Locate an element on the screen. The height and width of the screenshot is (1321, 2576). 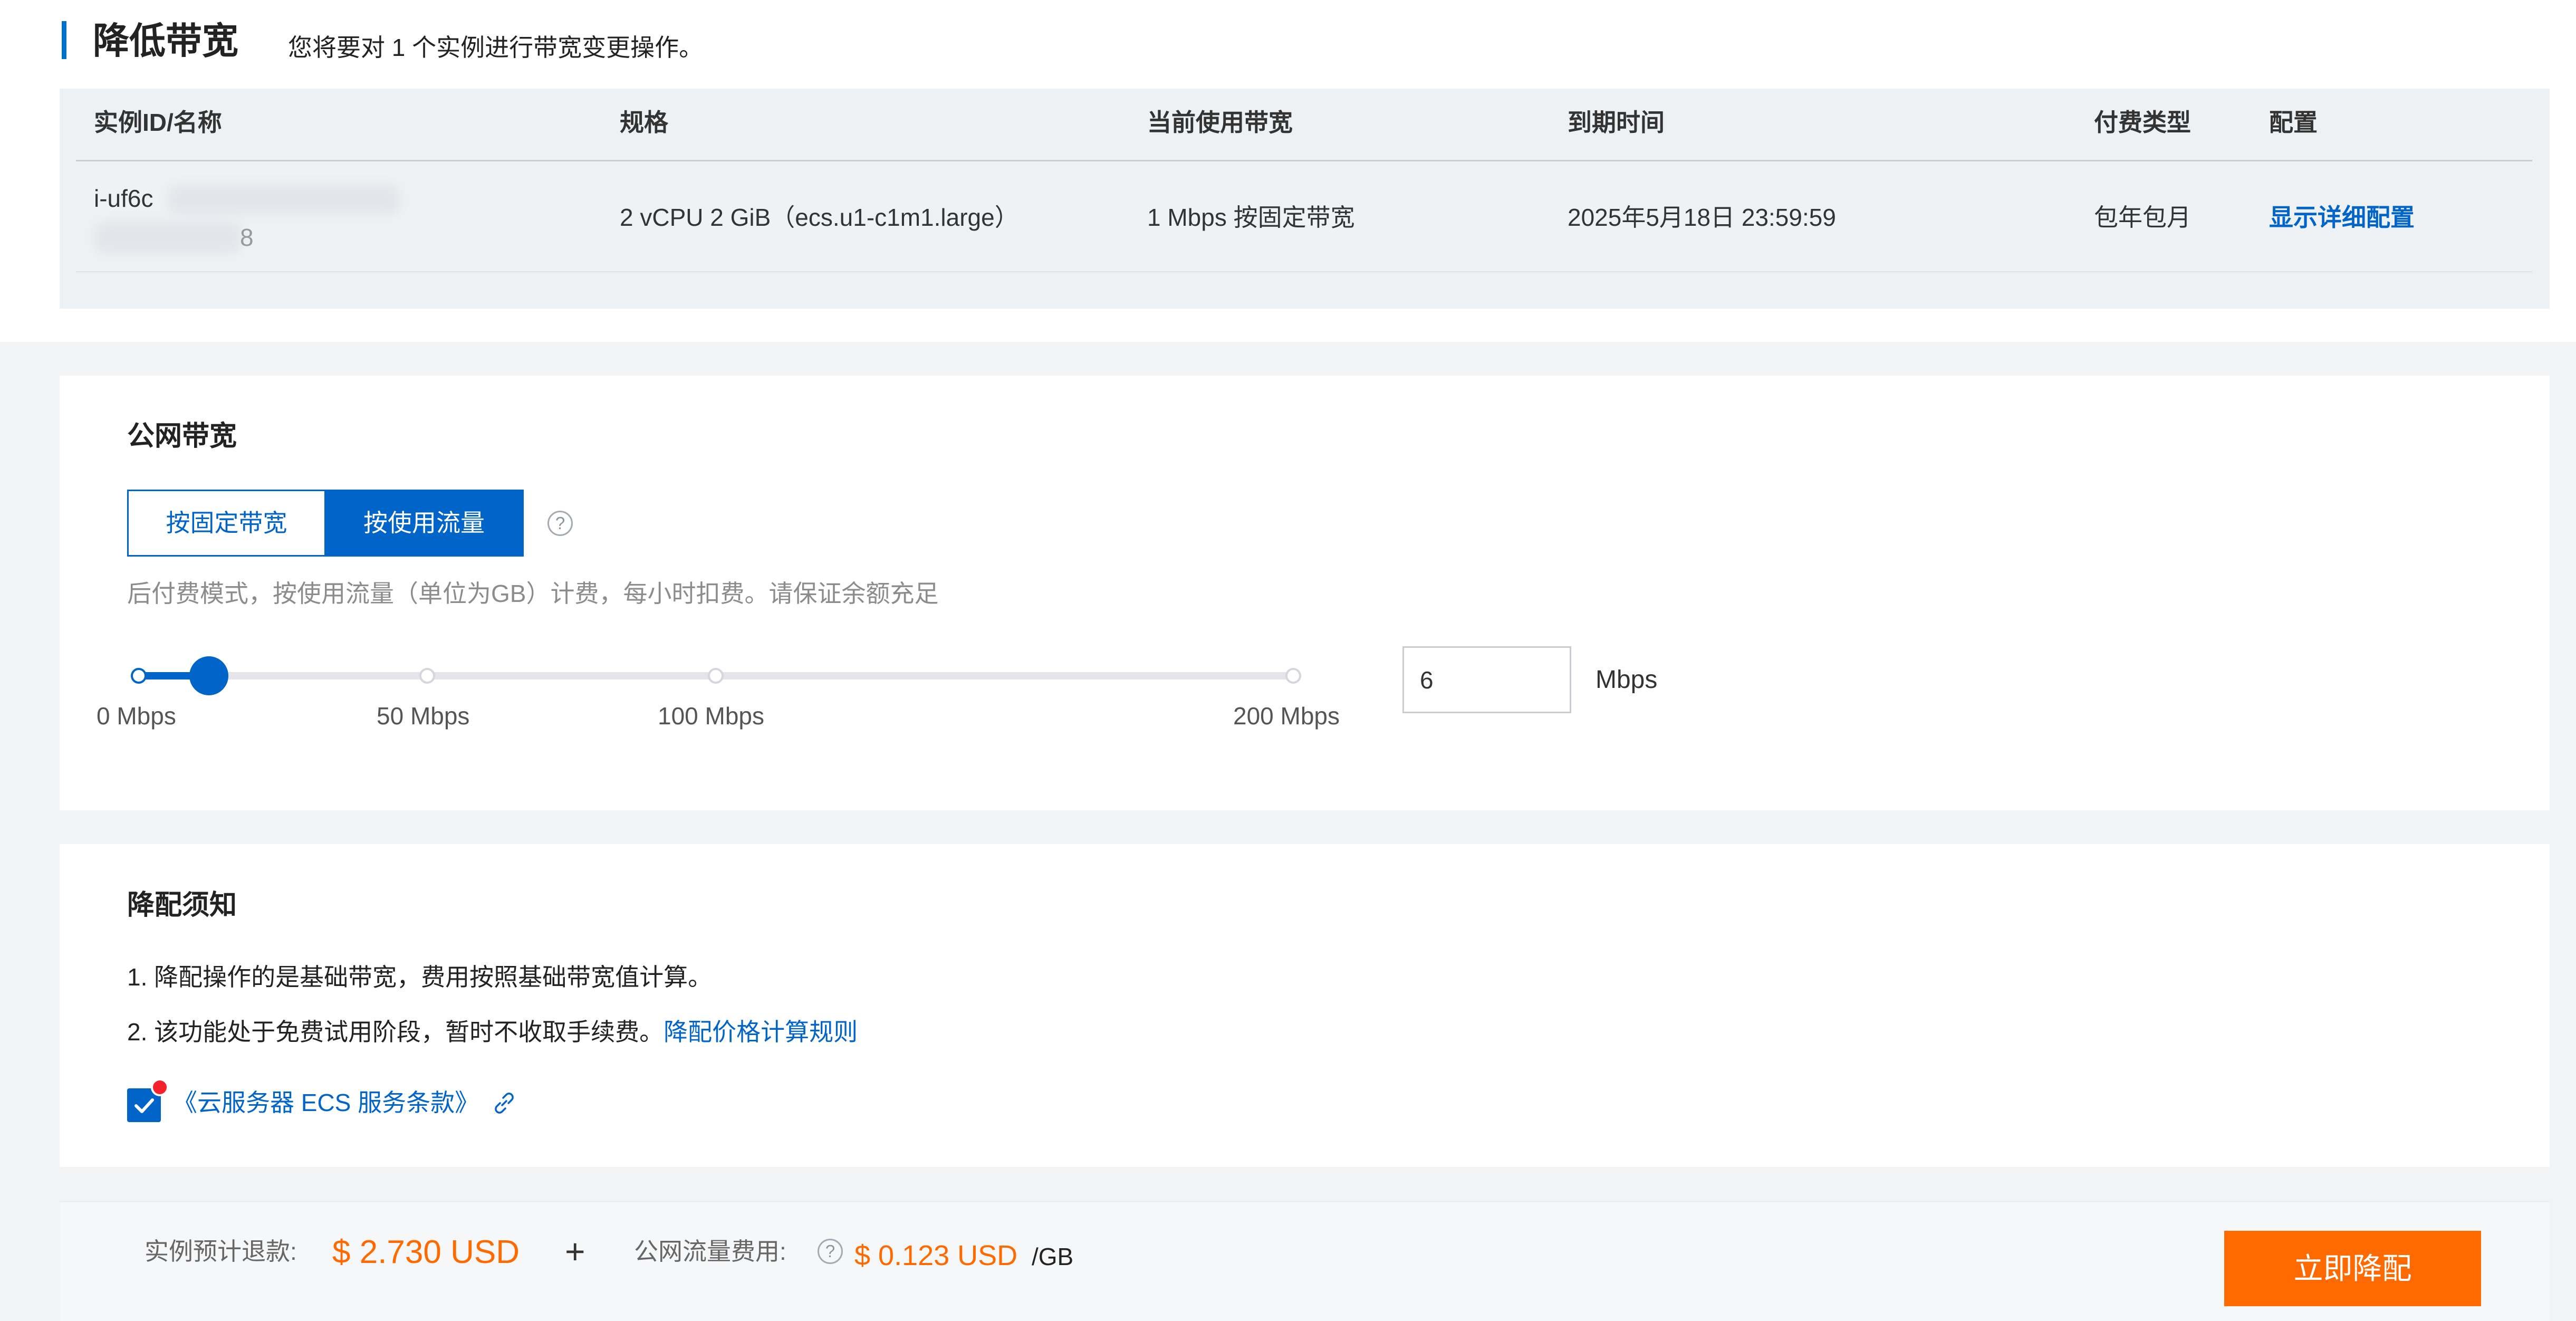
column-header-bandwidth: 当前使用带宽 is located at coordinates (1220, 122).